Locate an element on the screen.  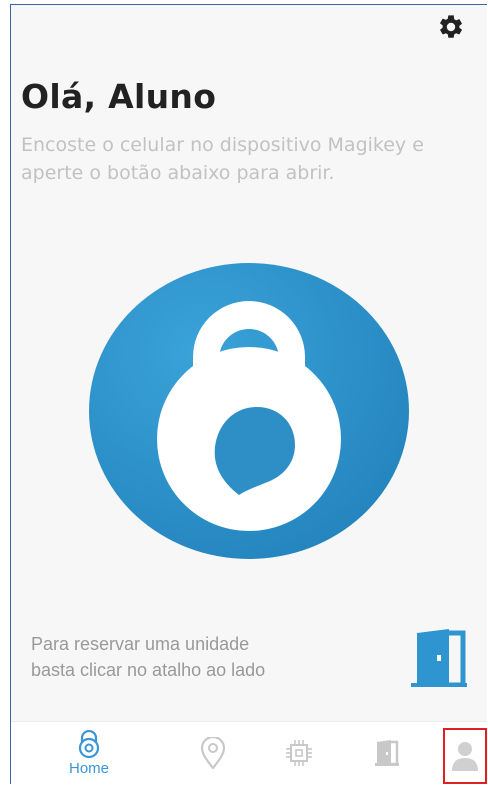
settings-button is located at coordinates (451, 27).